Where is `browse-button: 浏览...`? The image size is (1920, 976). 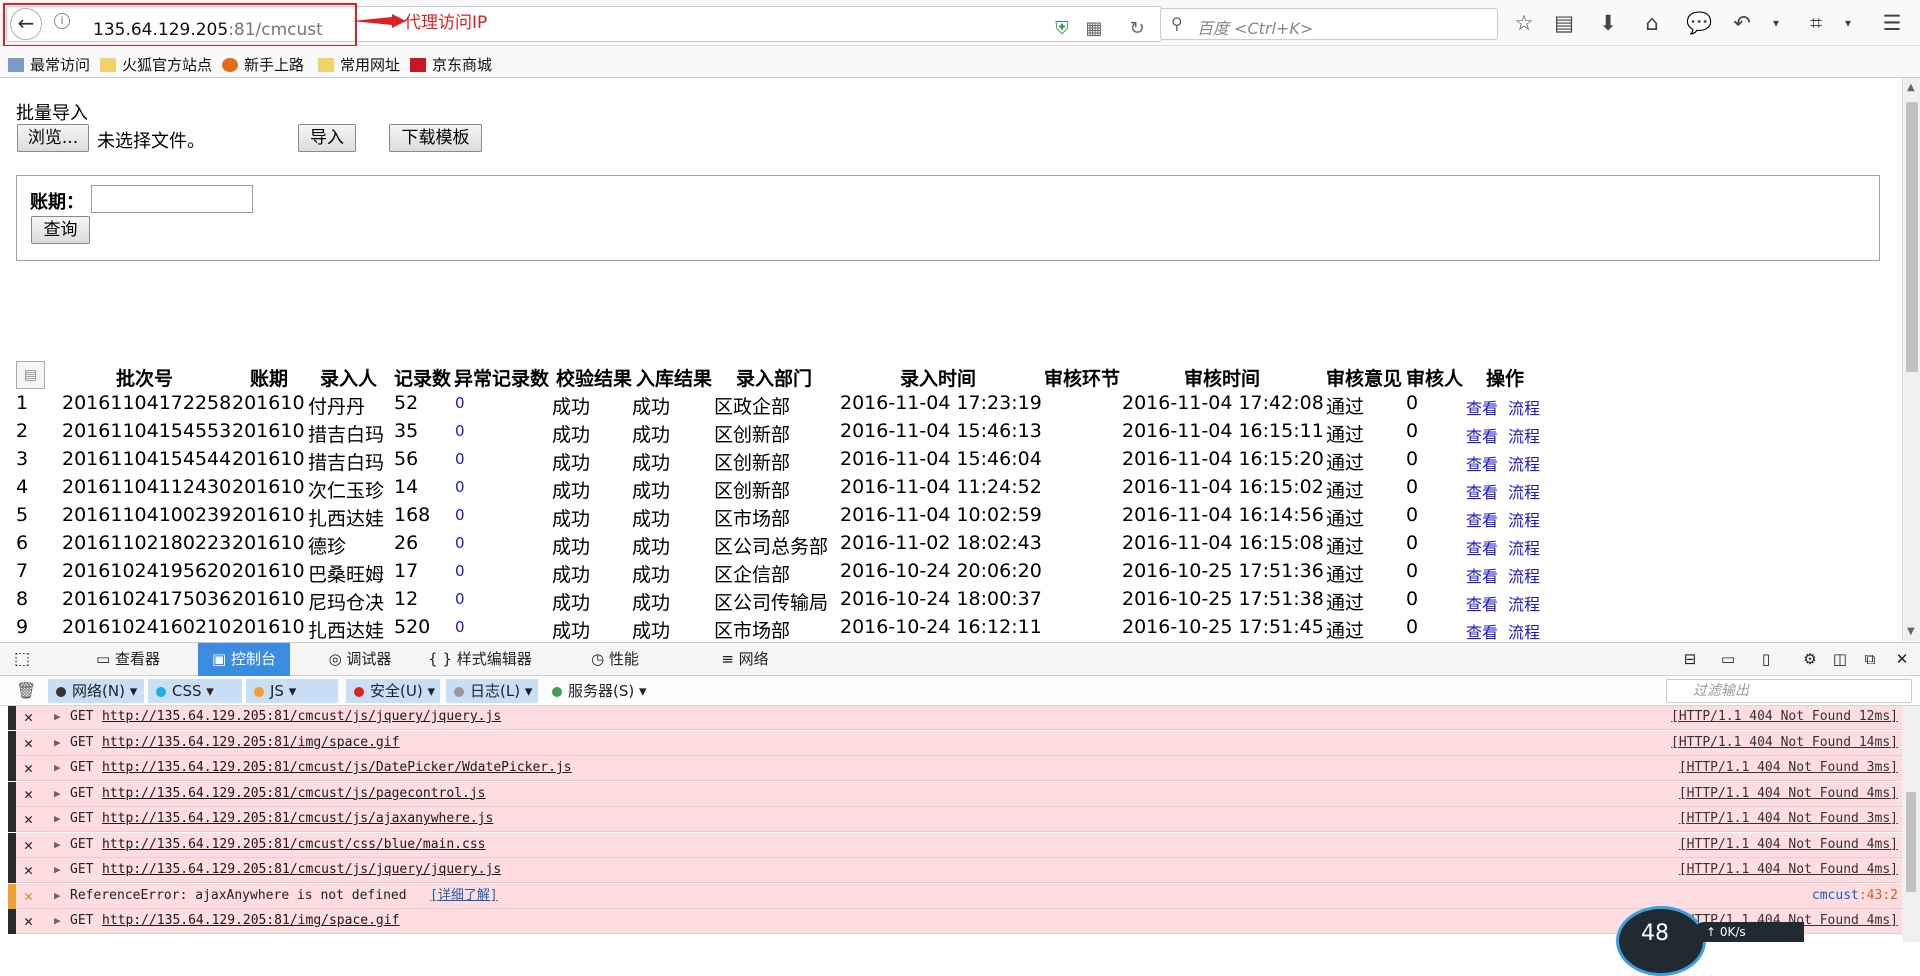 browse-button: 浏览... is located at coordinates (53, 138).